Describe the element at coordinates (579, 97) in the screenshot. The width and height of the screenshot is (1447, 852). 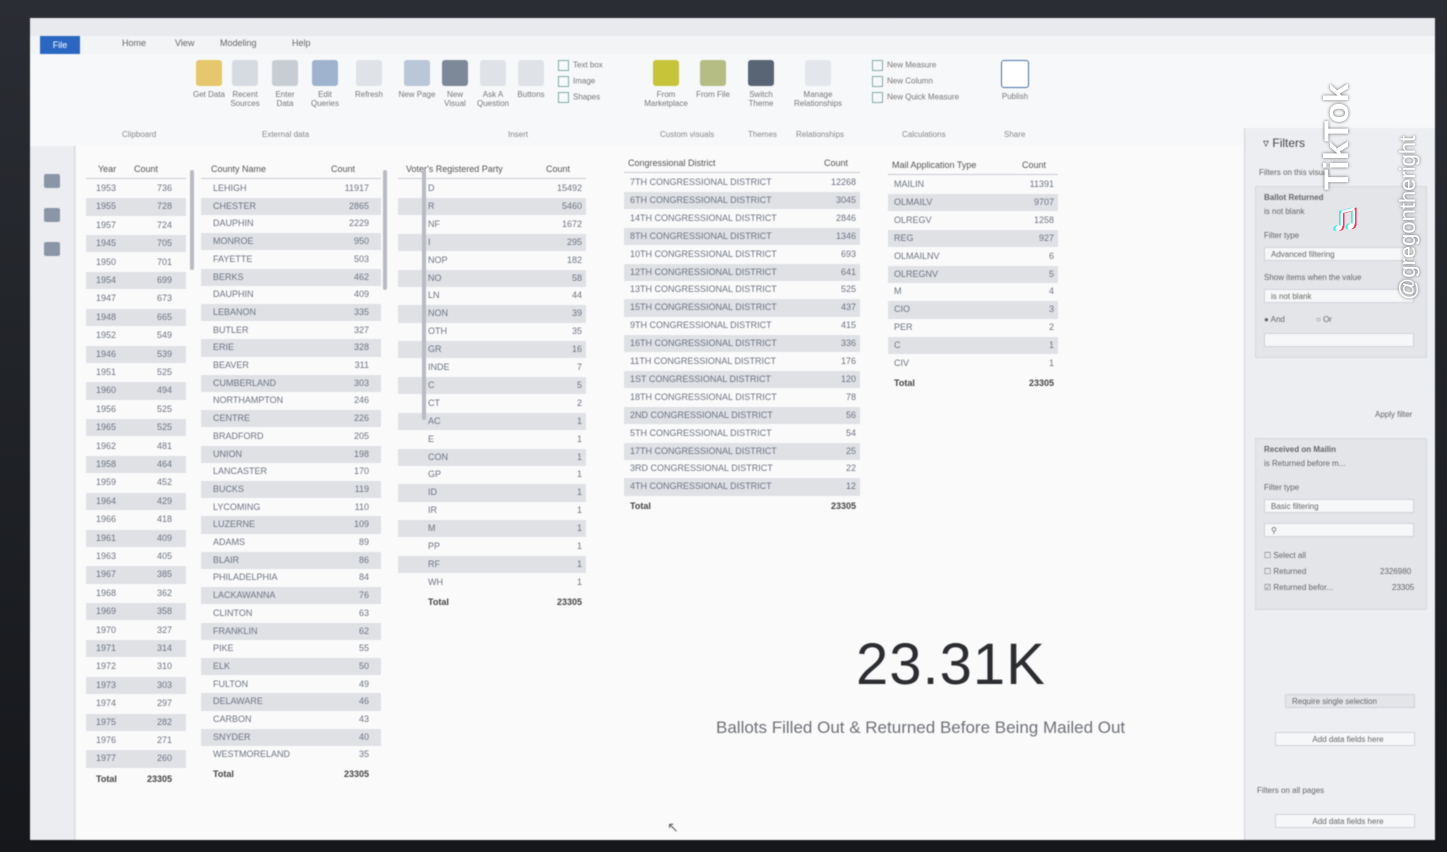
I see `shapes-button: Shapes` at that location.